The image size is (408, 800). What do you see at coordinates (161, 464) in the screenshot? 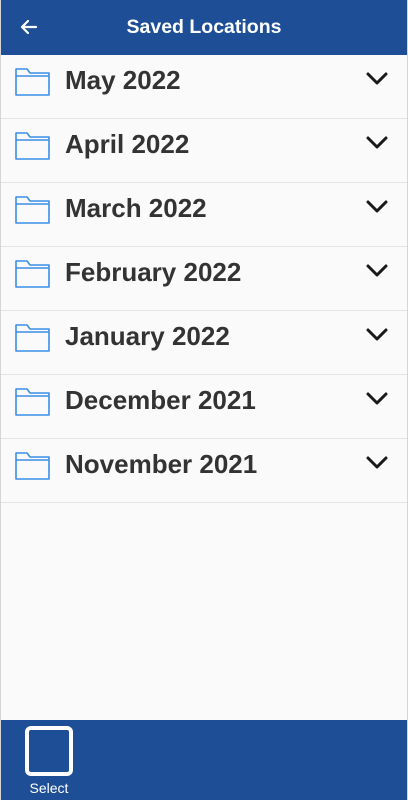
I see `folder-label: November 2021` at bounding box center [161, 464].